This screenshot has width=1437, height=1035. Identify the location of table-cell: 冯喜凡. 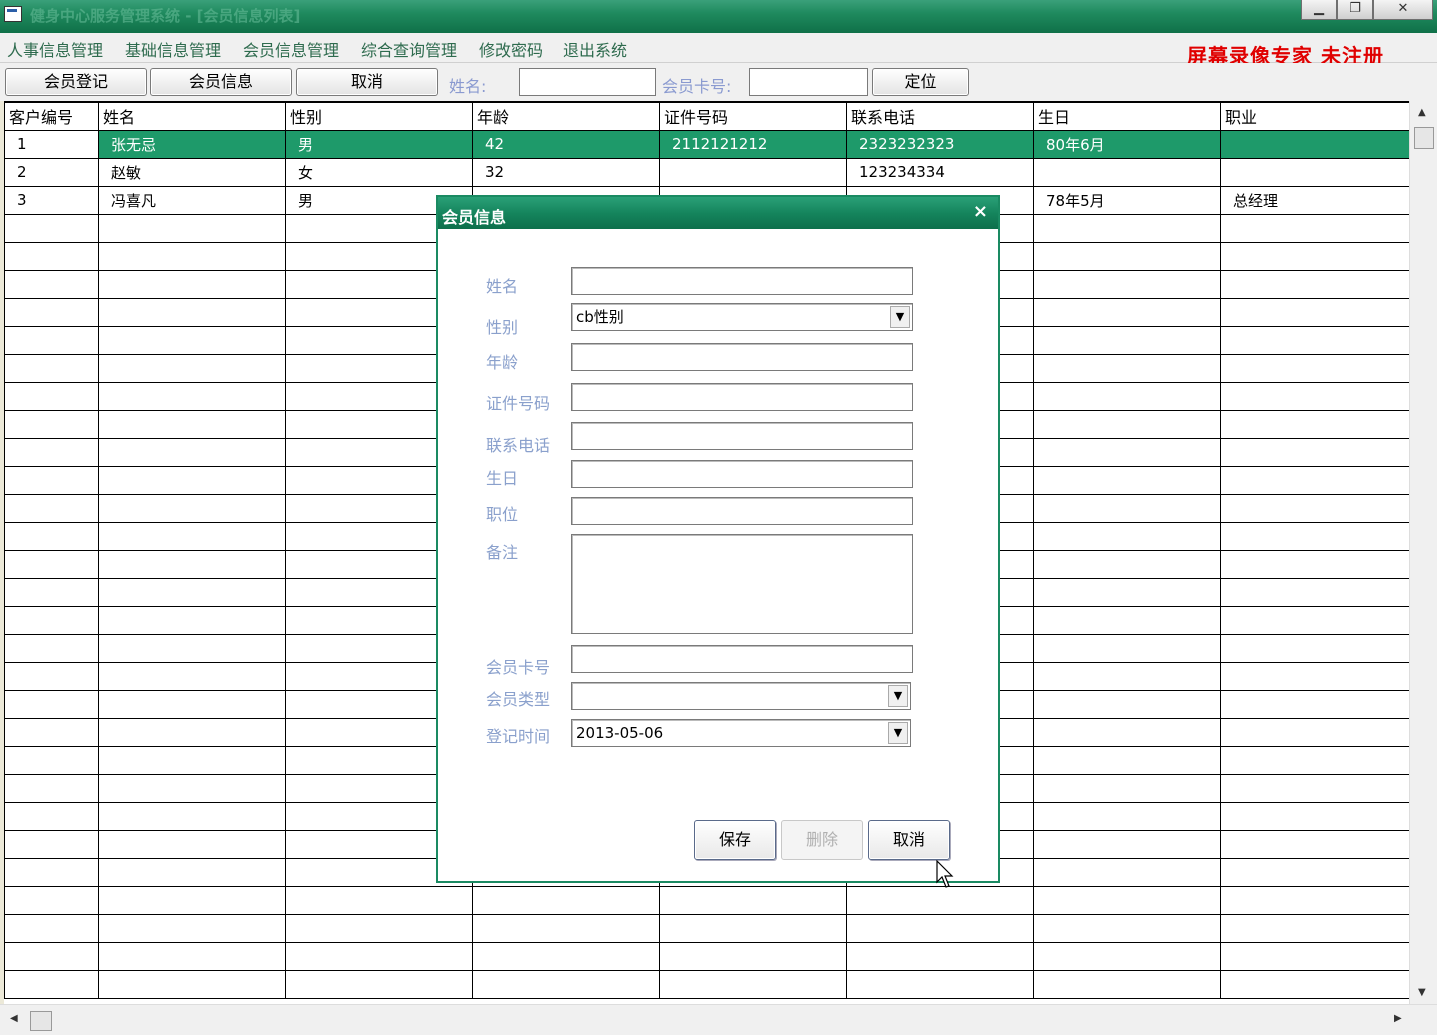
(192, 200).